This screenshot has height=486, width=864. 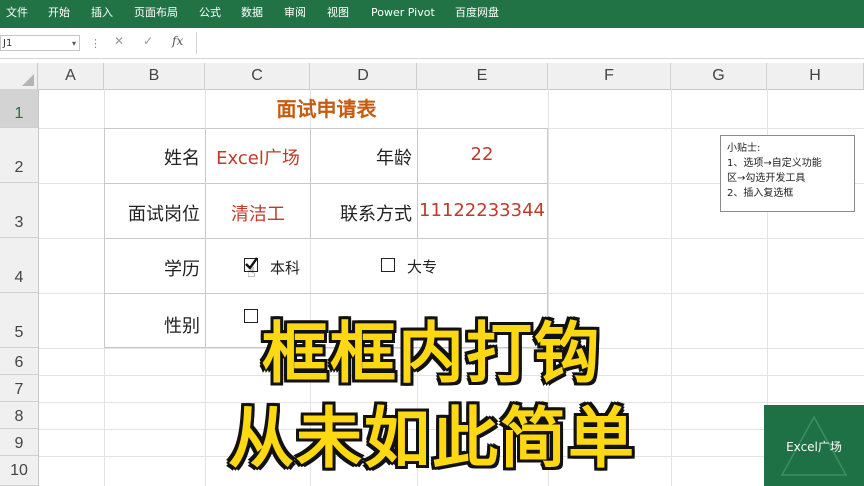 I want to click on caption-line-2: 从未如此简单, so click(x=432, y=438).